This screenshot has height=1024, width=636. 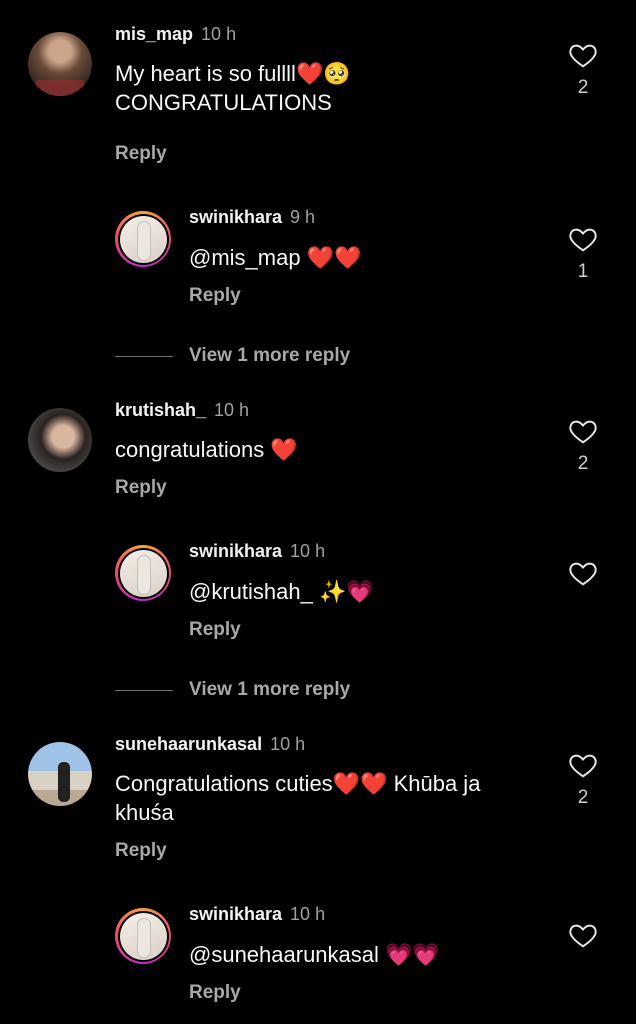 I want to click on reply-time: 9 h, so click(x=303, y=217).